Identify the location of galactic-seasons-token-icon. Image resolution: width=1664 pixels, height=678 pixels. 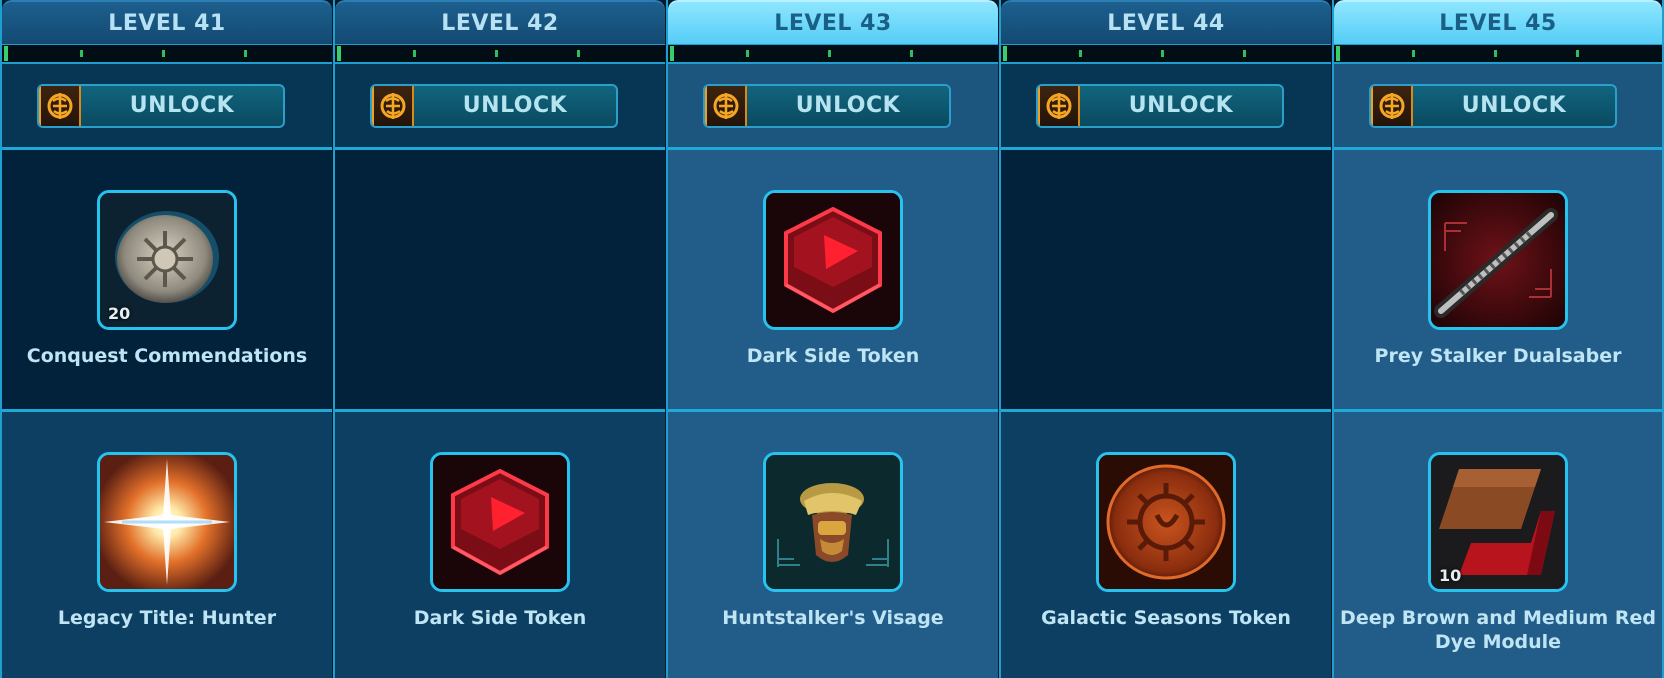
(1166, 522).